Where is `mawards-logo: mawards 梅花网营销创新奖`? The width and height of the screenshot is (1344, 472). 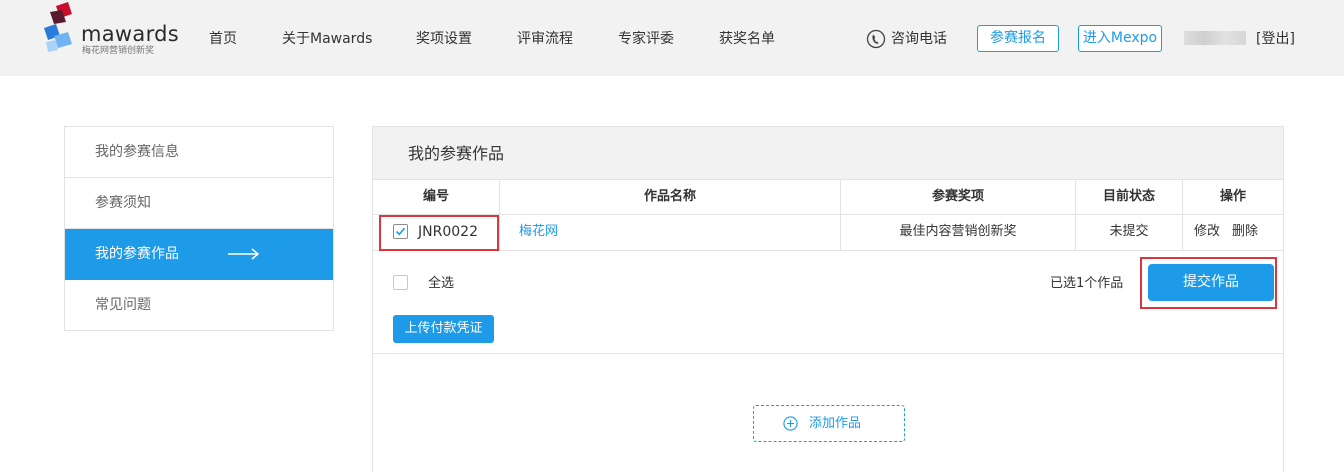 mawards-logo: mawards 梅花网营销创新奖 is located at coordinates (110, 30).